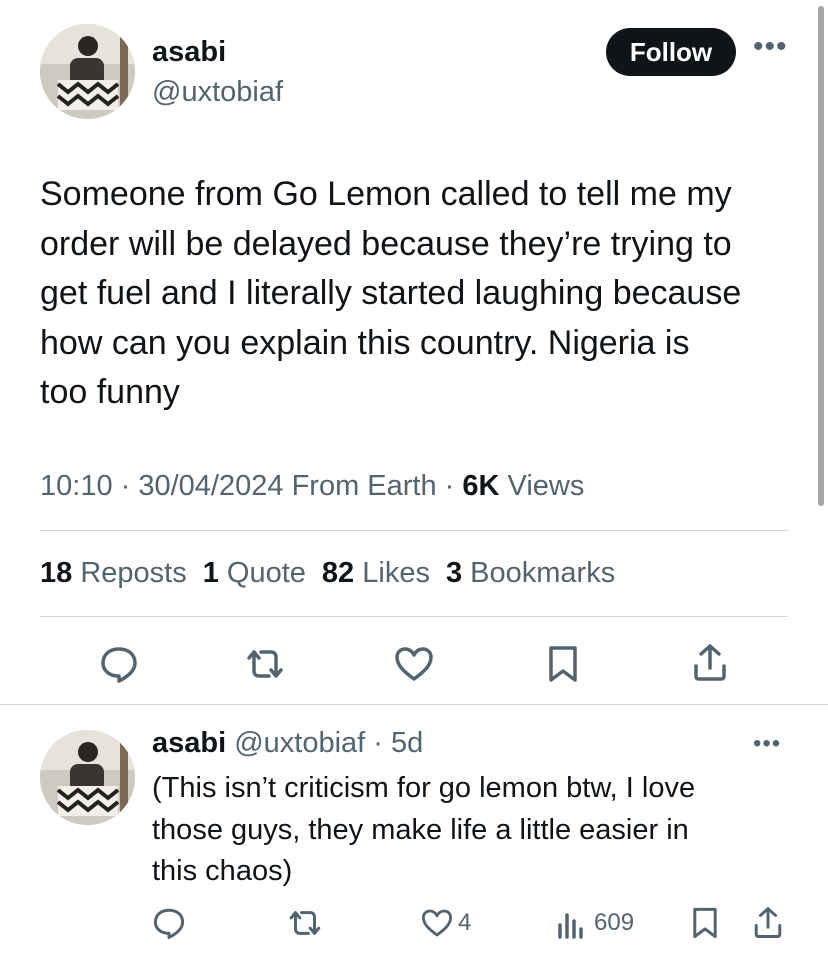  Describe the element at coordinates (530, 573) in the screenshot. I see `bookmarks-stat: 3 Bookmarks` at that location.